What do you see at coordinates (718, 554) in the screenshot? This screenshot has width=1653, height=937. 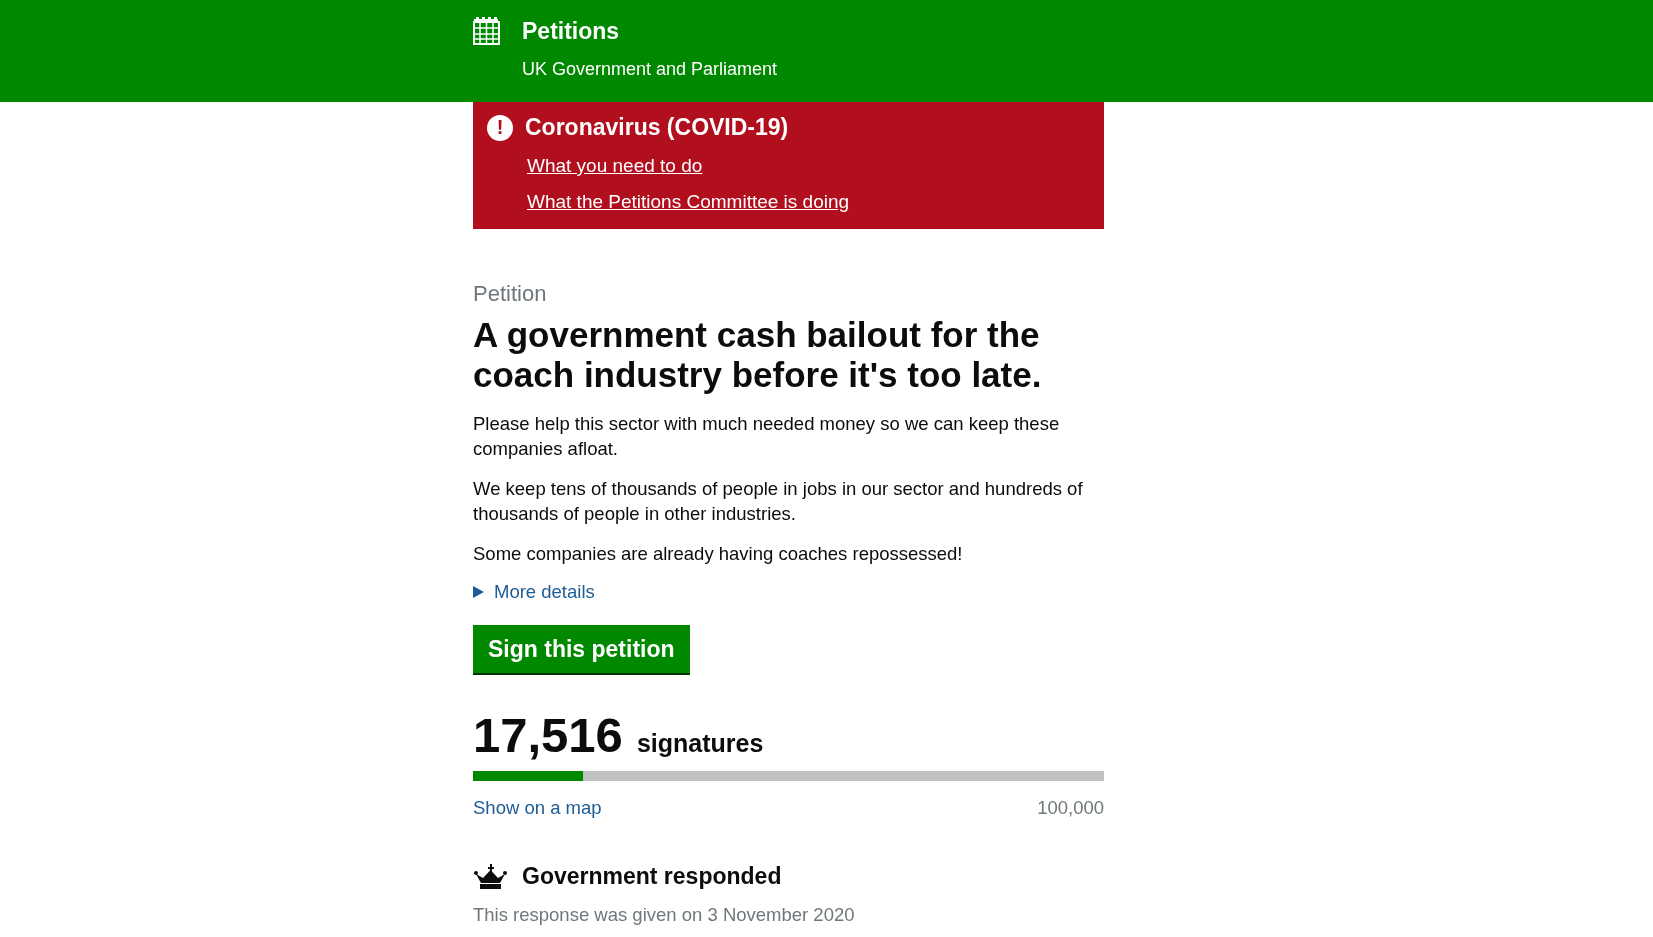 I see `petition-paragraph: Some companies are already having coaches repossessed!` at bounding box center [718, 554].